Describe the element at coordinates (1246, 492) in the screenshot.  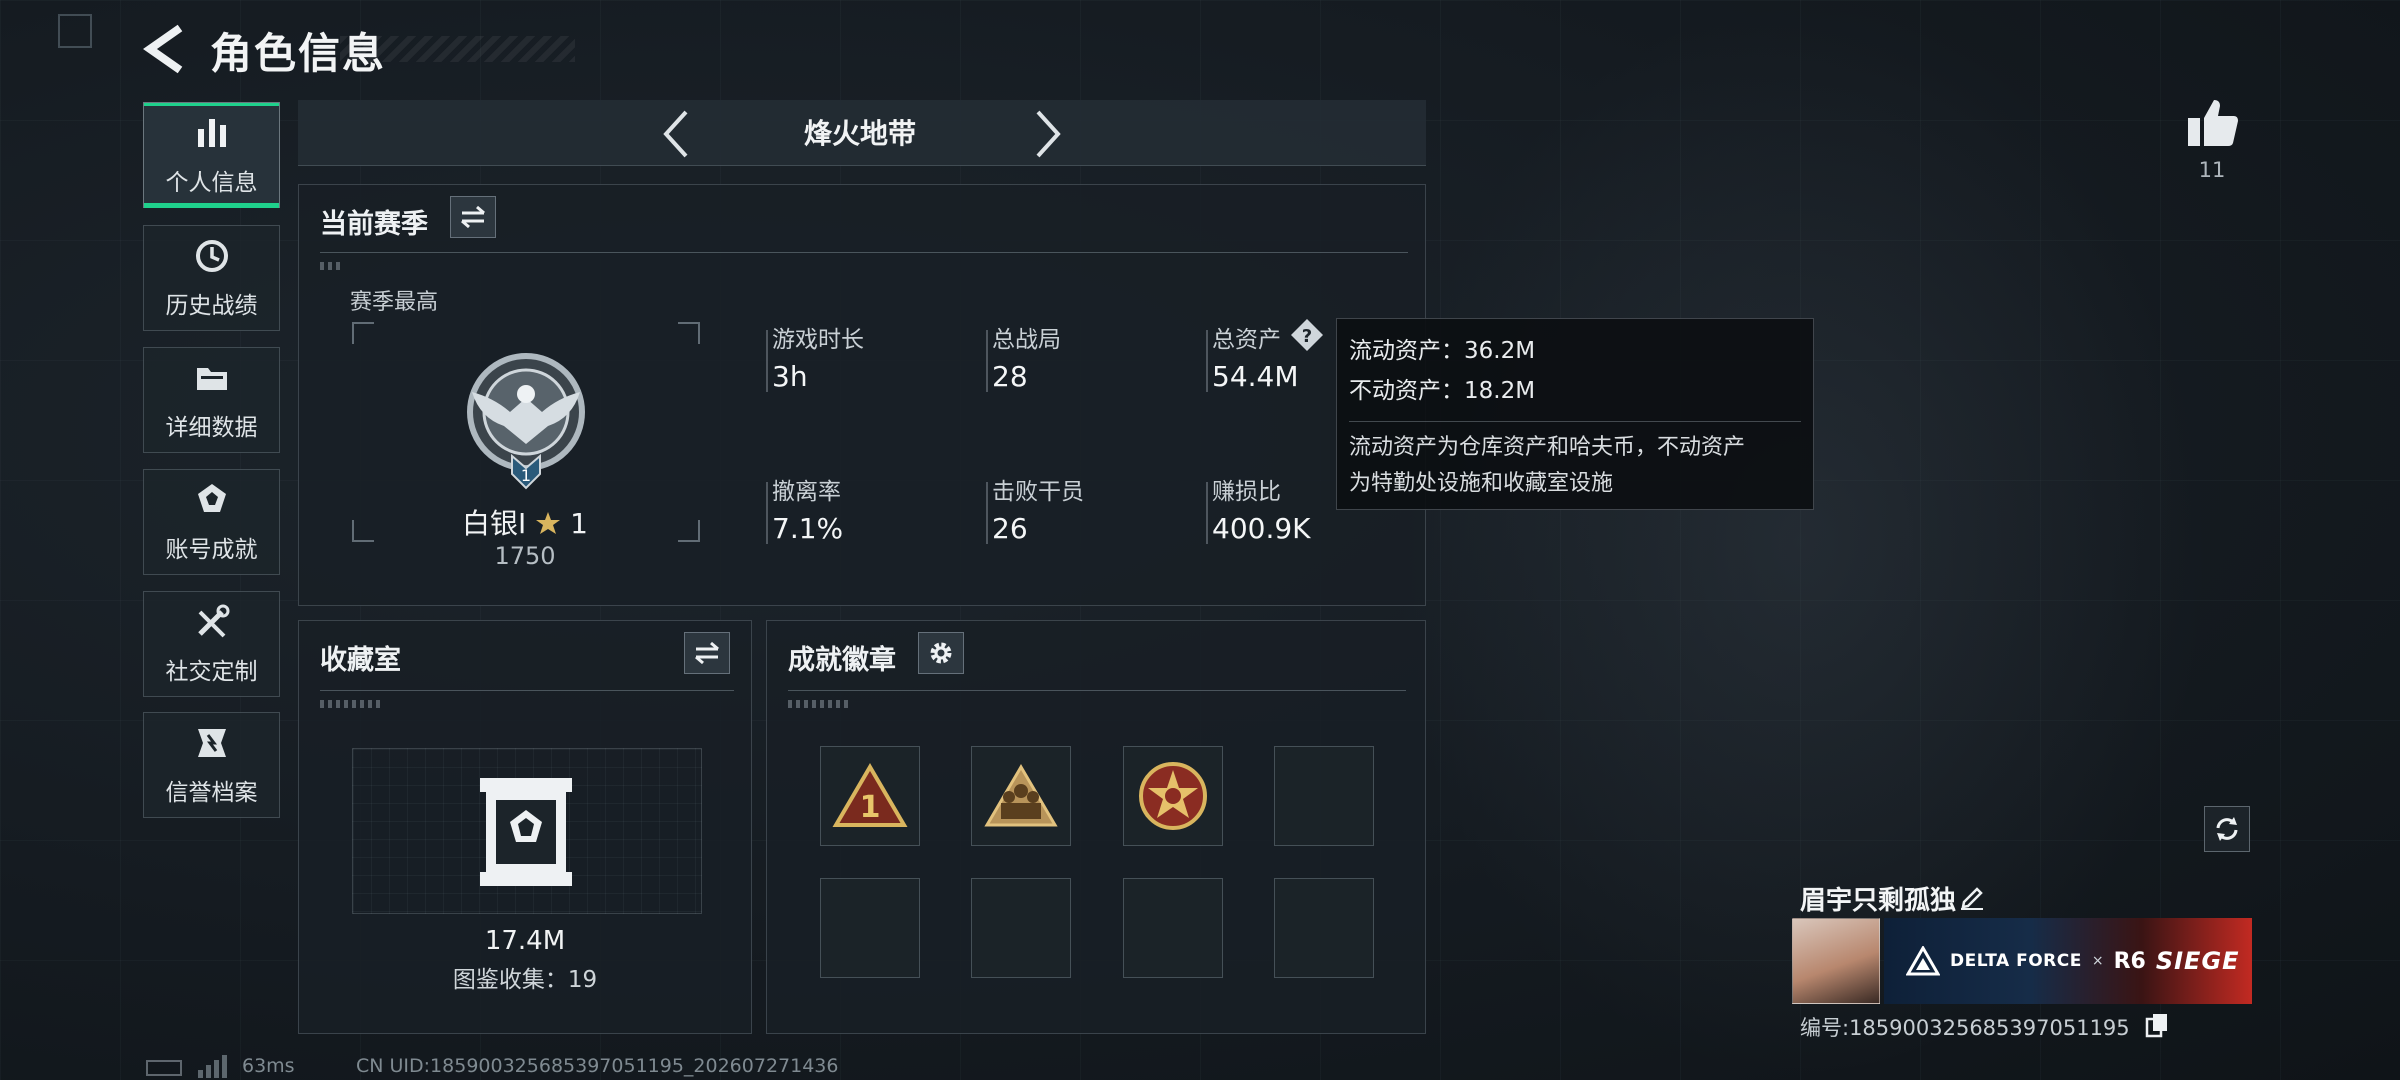
I see `stat-label-profit-loss: 赚损比` at that location.